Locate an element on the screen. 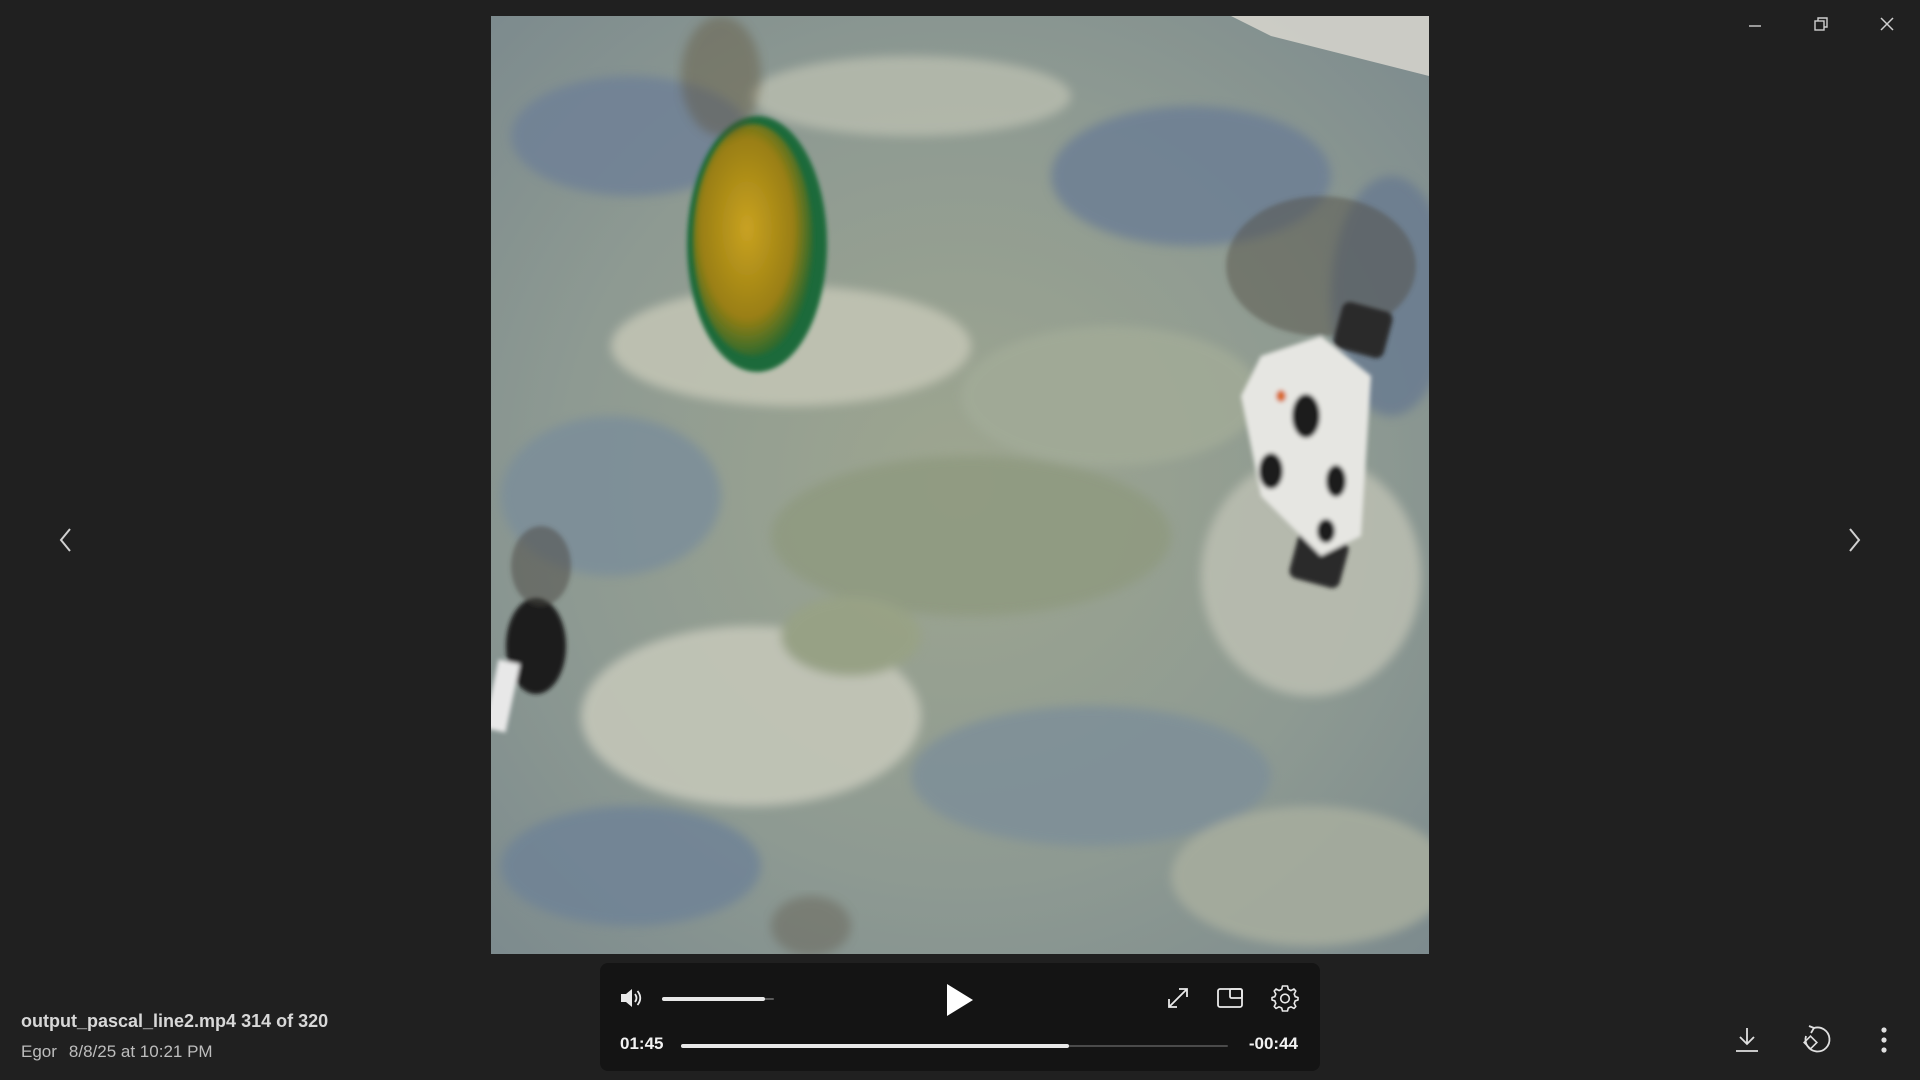  minimize-icon is located at coordinates (1755, 26).